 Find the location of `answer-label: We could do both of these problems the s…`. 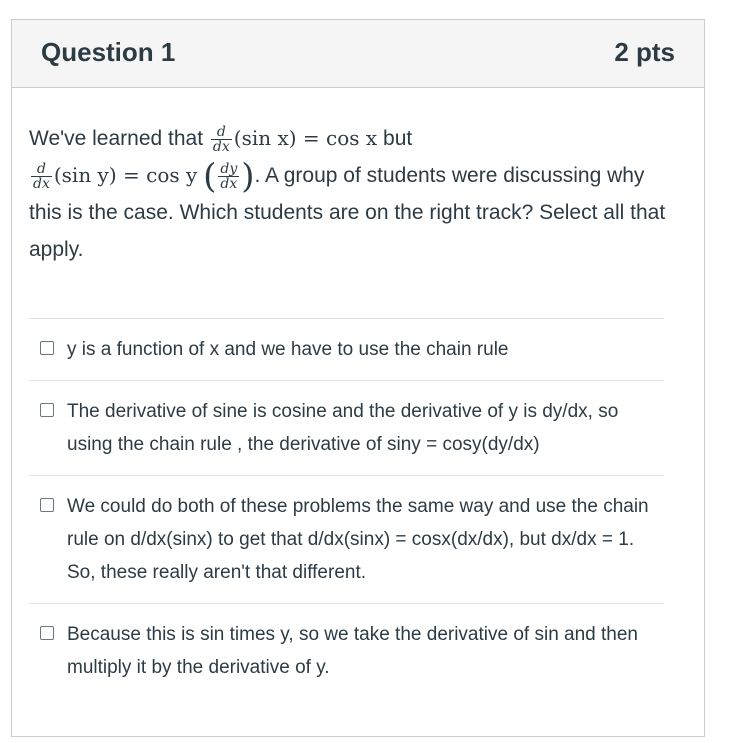

answer-label: We could do both of these problems the s… is located at coordinates (358, 539).